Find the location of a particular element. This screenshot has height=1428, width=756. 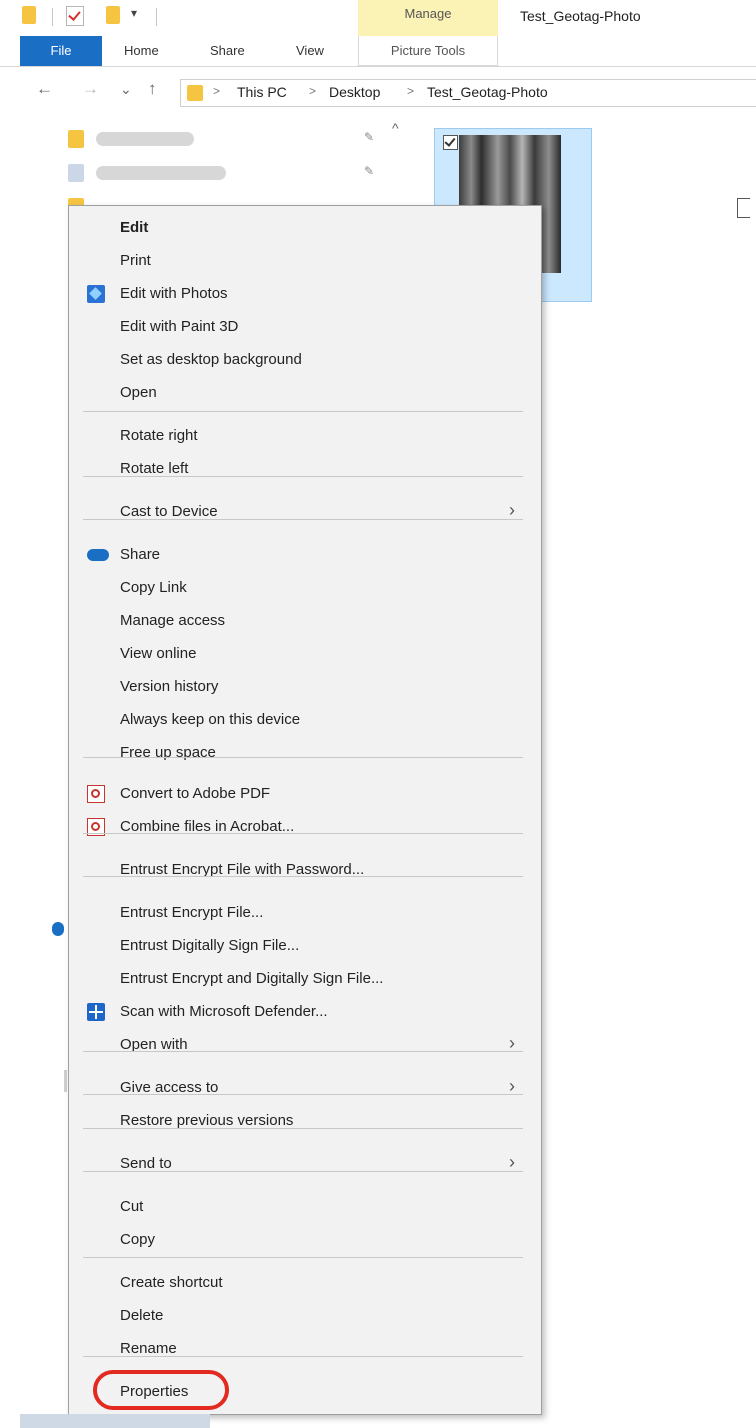

menu-item-edit: Edit is located at coordinates (305, 228).